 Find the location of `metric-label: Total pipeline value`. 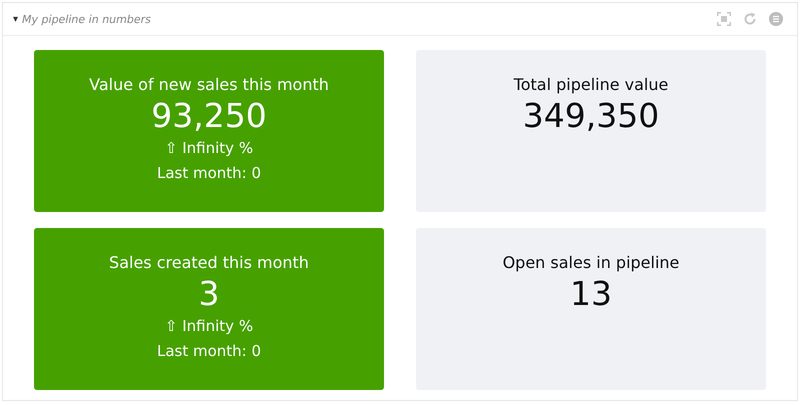

metric-label: Total pipeline value is located at coordinates (591, 85).